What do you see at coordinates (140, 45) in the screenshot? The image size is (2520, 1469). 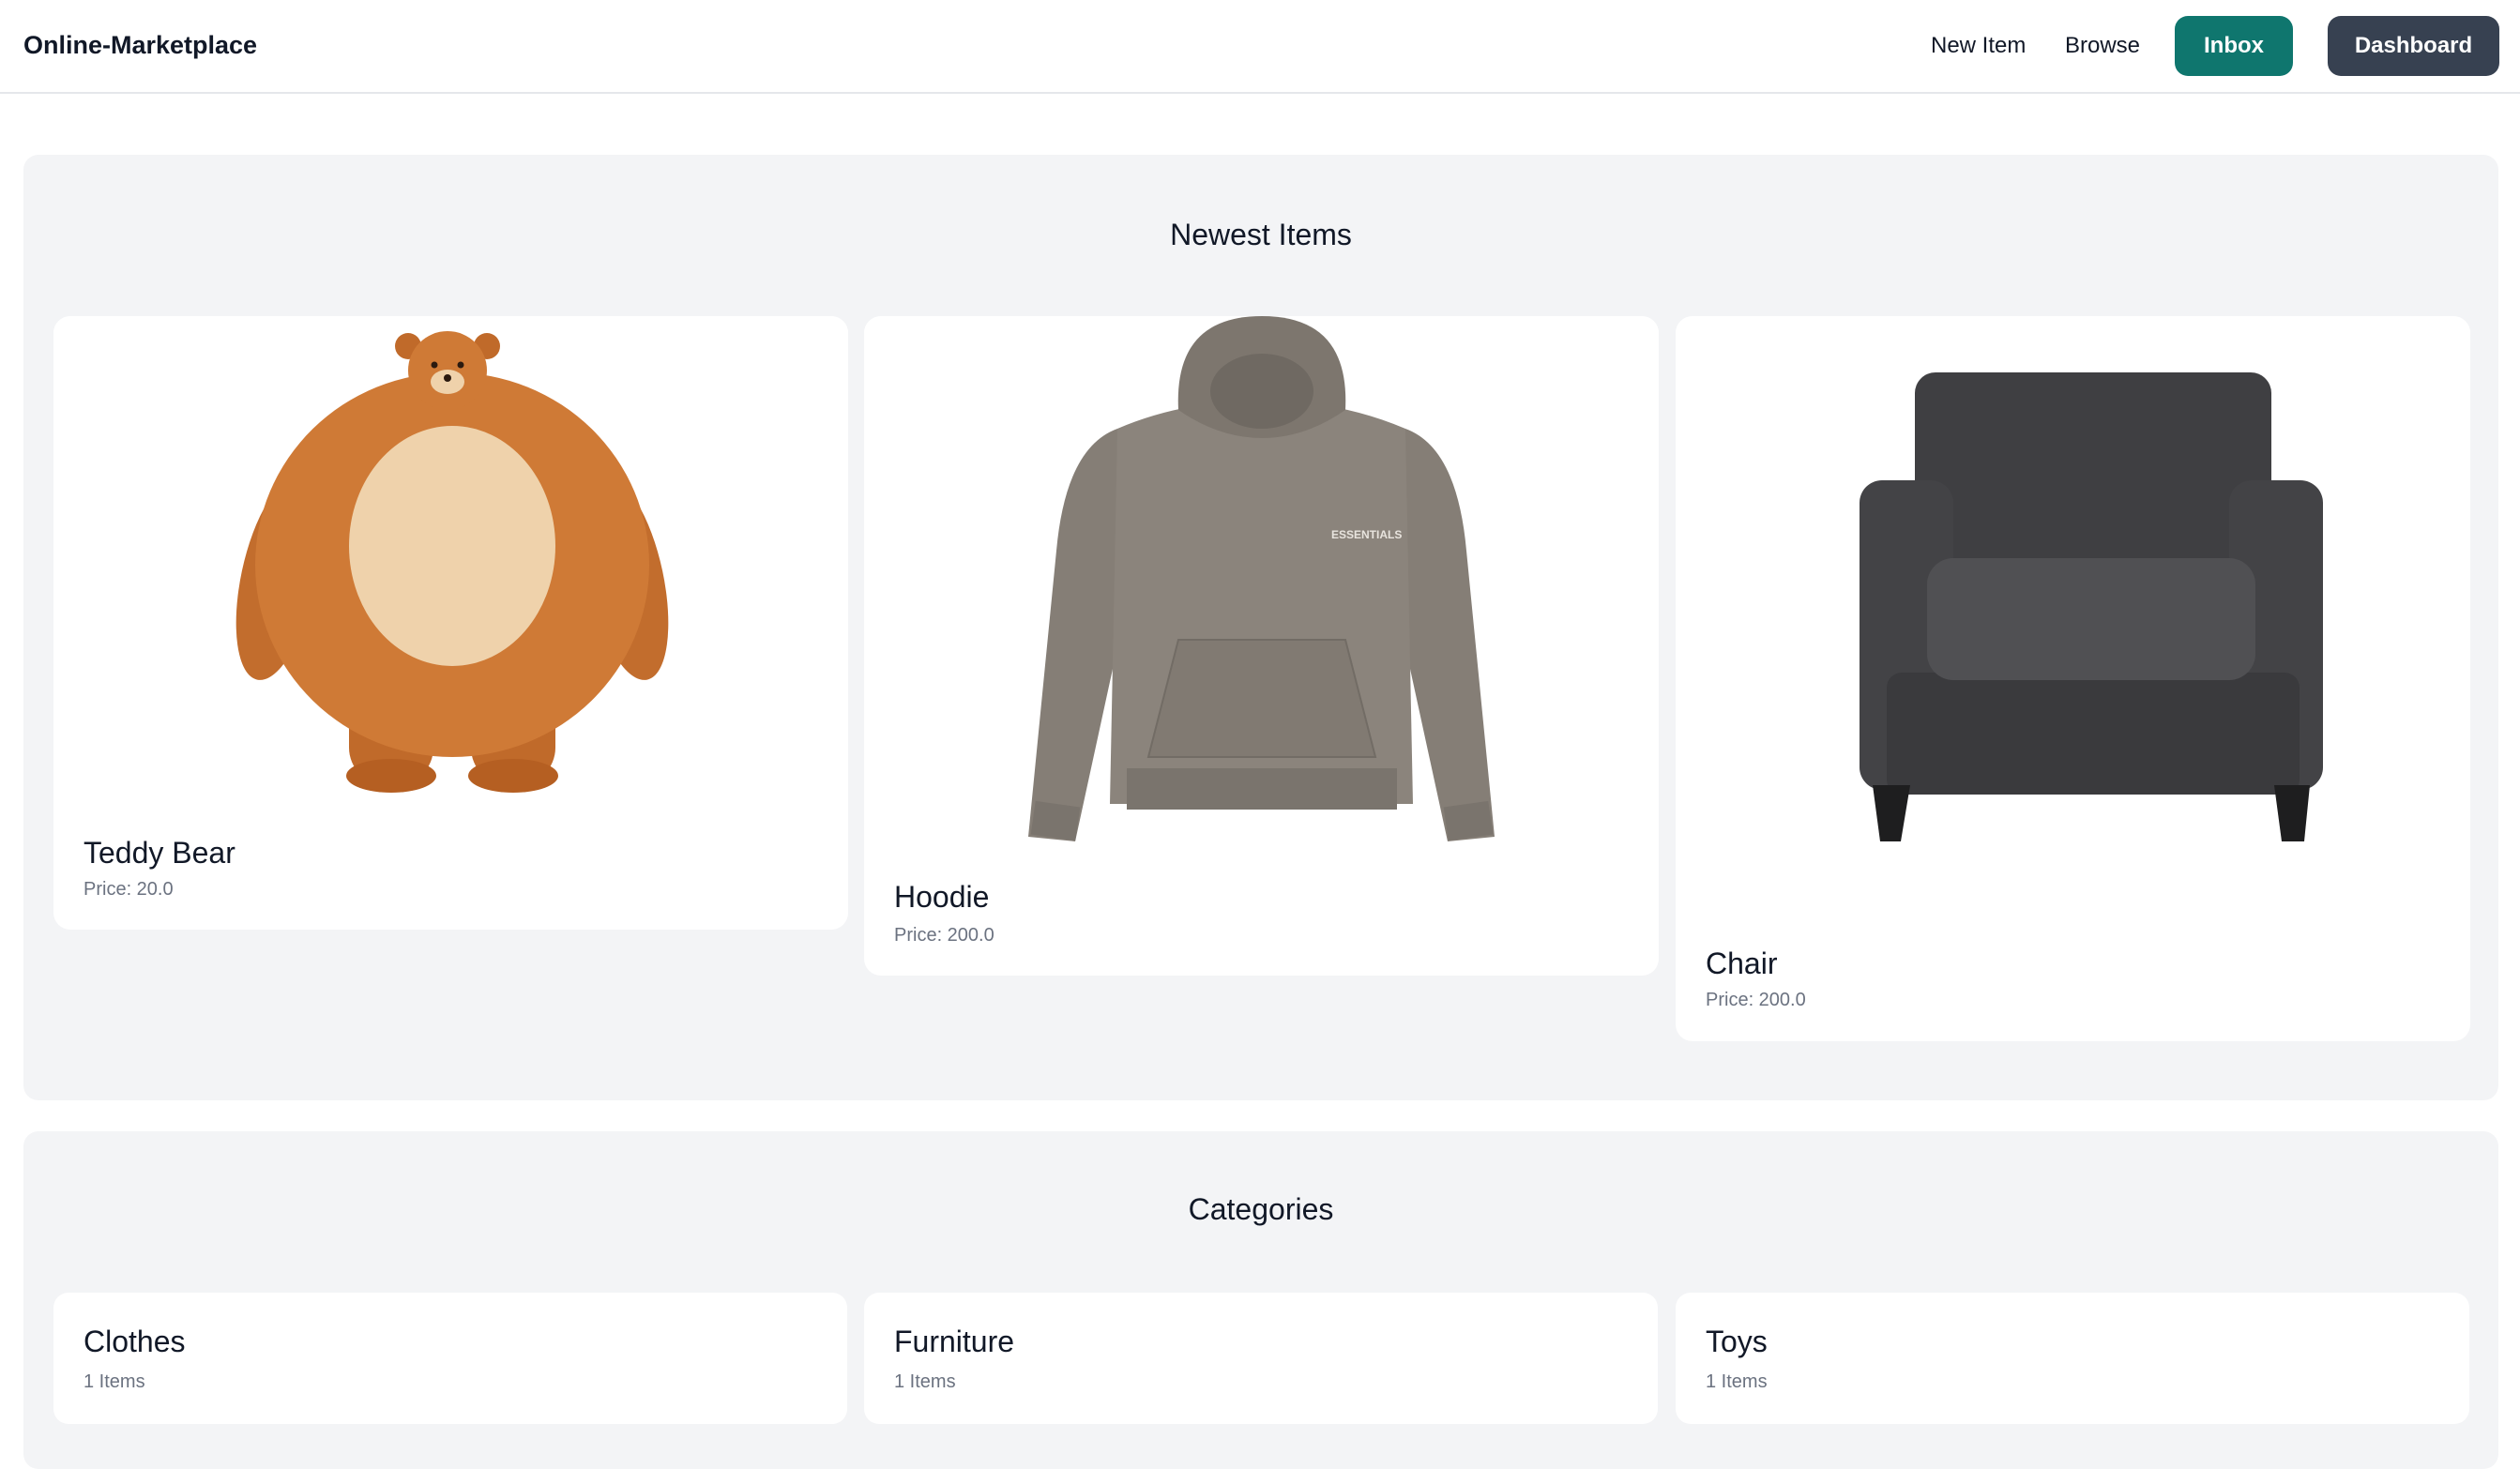 I see `brand-logo-link: Online-Marketplace` at bounding box center [140, 45].